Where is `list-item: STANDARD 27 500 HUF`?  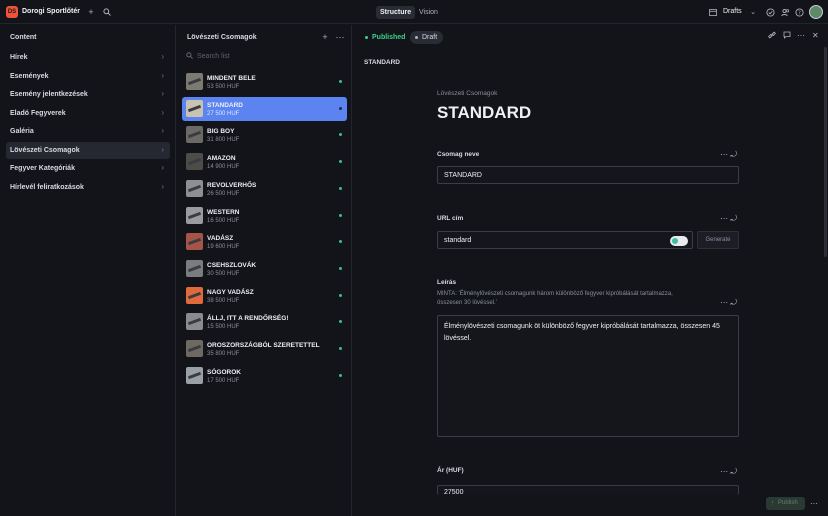
list-item: STANDARD 27 500 HUF is located at coordinates (264, 108).